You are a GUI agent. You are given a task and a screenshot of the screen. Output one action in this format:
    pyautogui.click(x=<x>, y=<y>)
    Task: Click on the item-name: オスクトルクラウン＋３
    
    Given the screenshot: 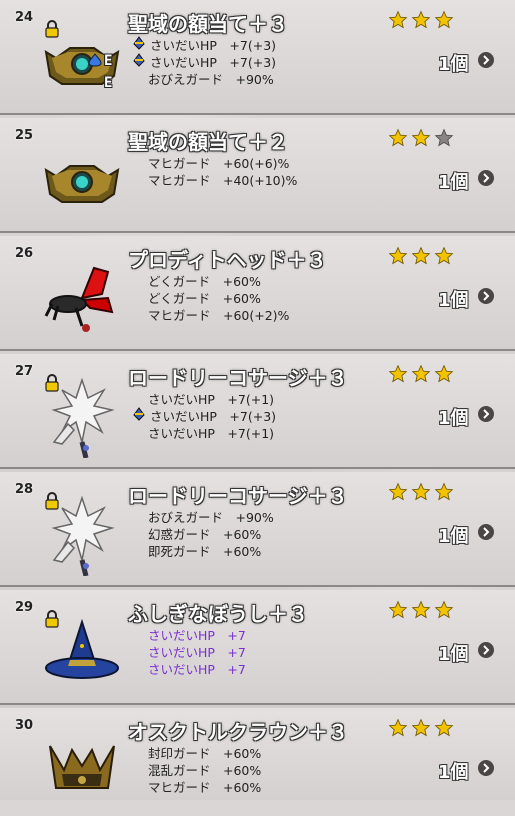 What is the action you would take?
    pyautogui.click(x=238, y=732)
    